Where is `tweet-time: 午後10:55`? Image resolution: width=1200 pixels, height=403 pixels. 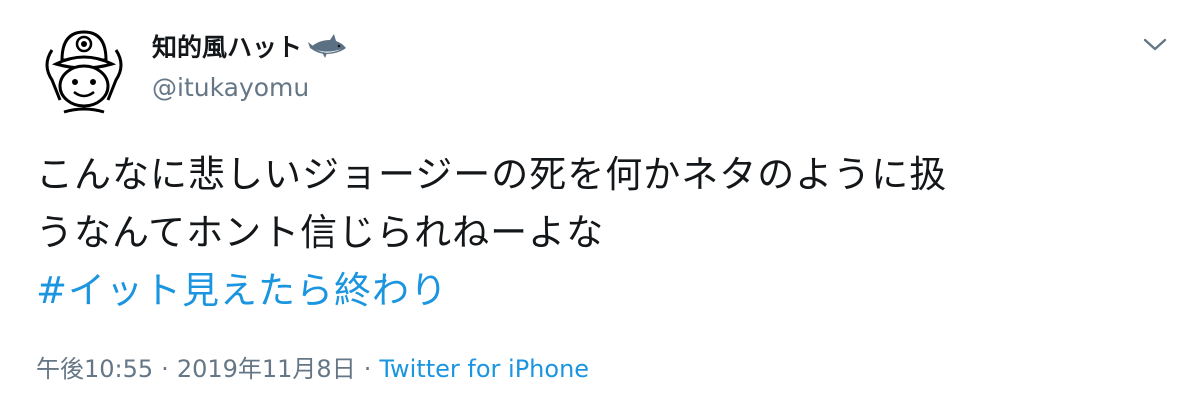
tweet-time: 午後10:55 is located at coordinates (94, 369).